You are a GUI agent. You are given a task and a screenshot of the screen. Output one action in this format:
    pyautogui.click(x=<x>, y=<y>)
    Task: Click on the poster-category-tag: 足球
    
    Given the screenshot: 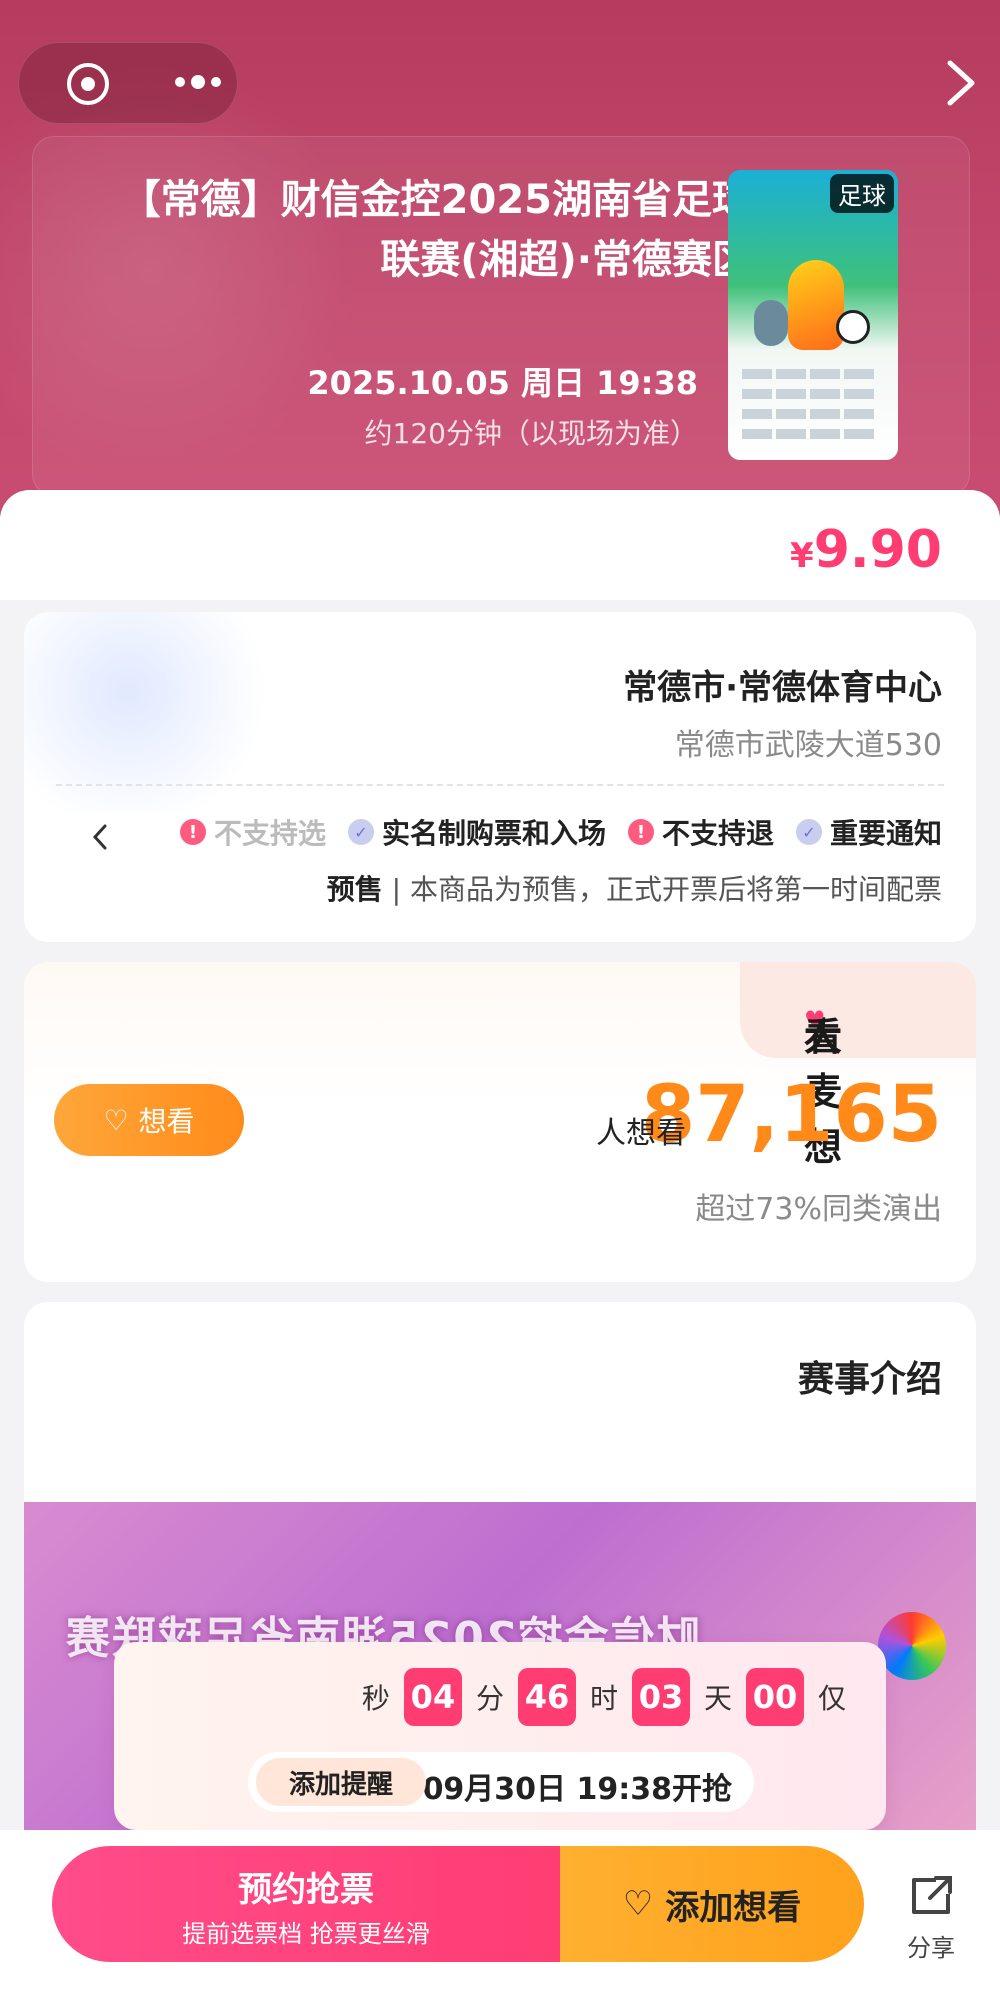 What is the action you would take?
    pyautogui.click(x=862, y=193)
    